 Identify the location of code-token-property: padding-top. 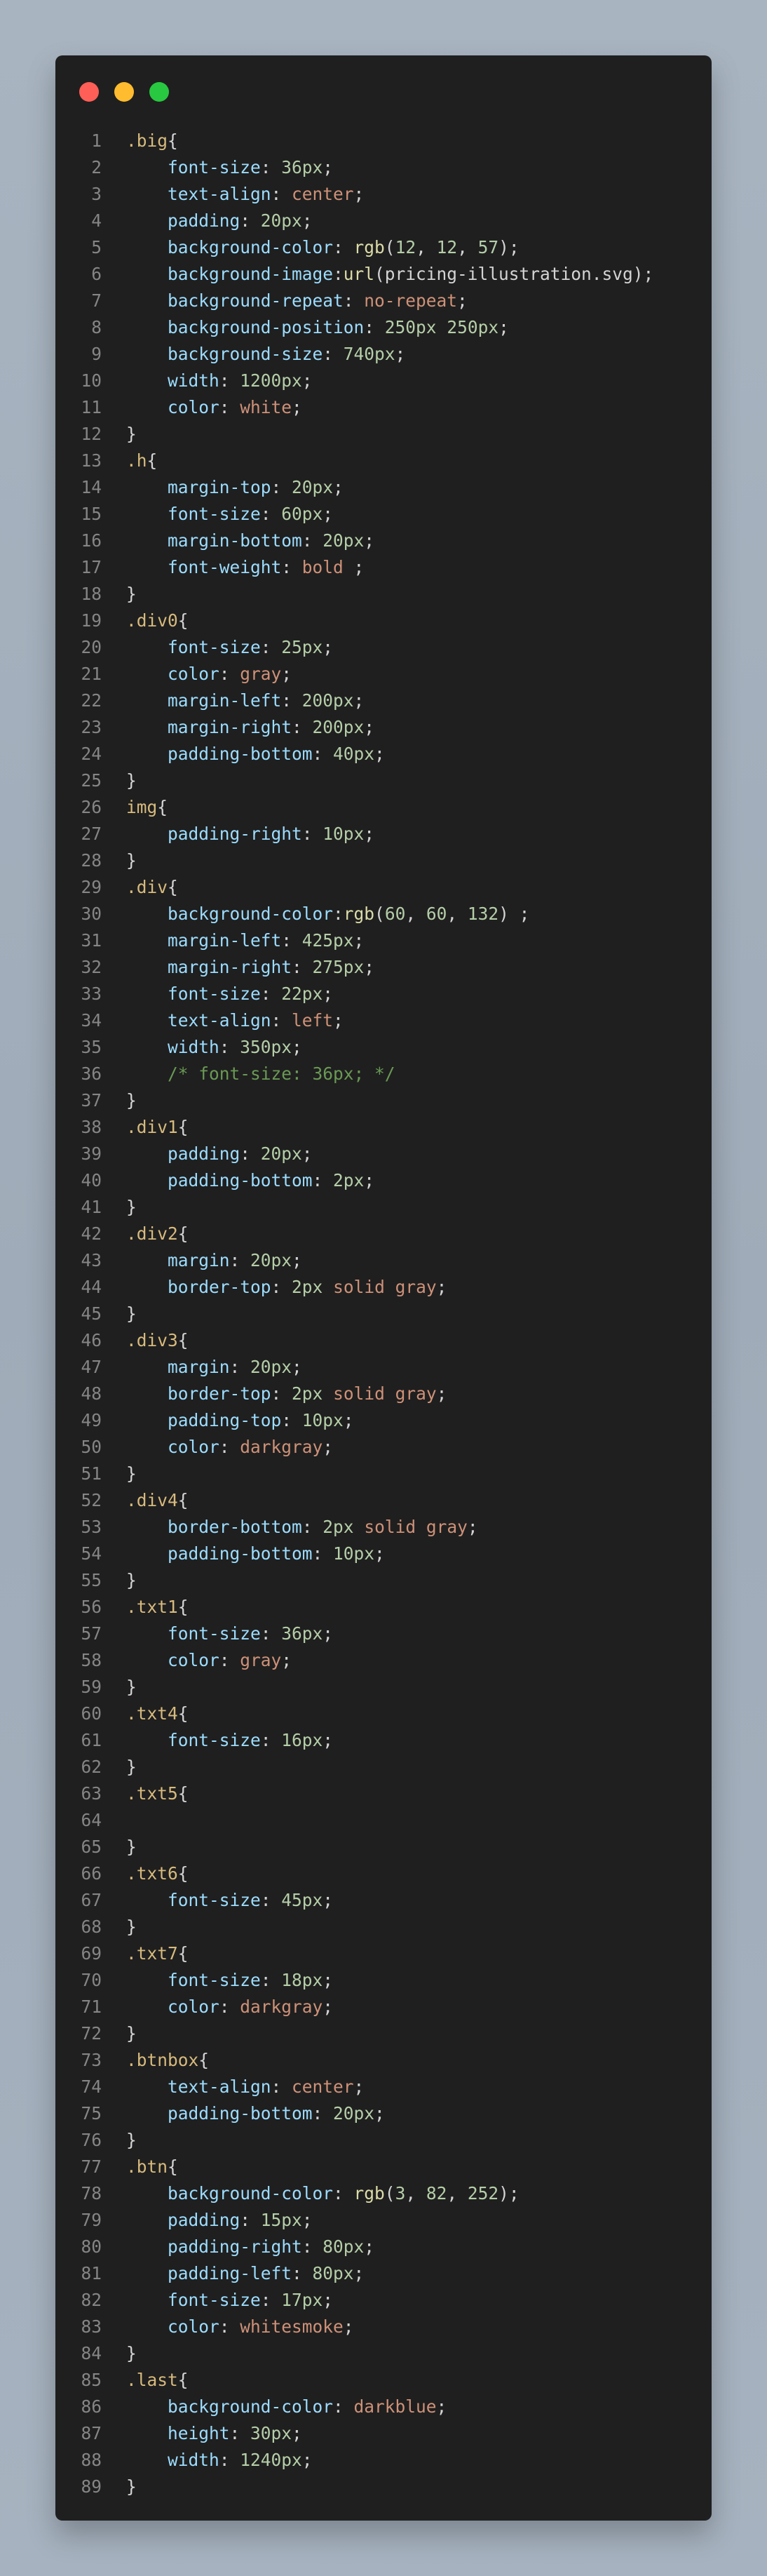
(204, 1420).